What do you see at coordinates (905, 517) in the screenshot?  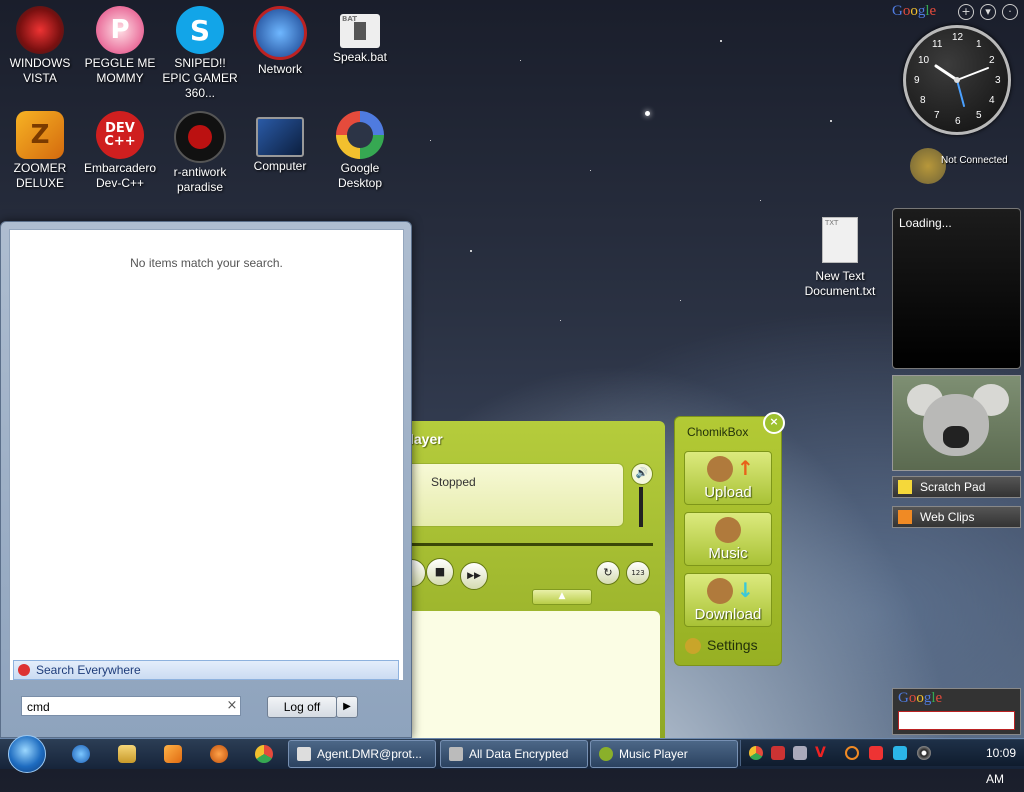 I see `rss-icon` at bounding box center [905, 517].